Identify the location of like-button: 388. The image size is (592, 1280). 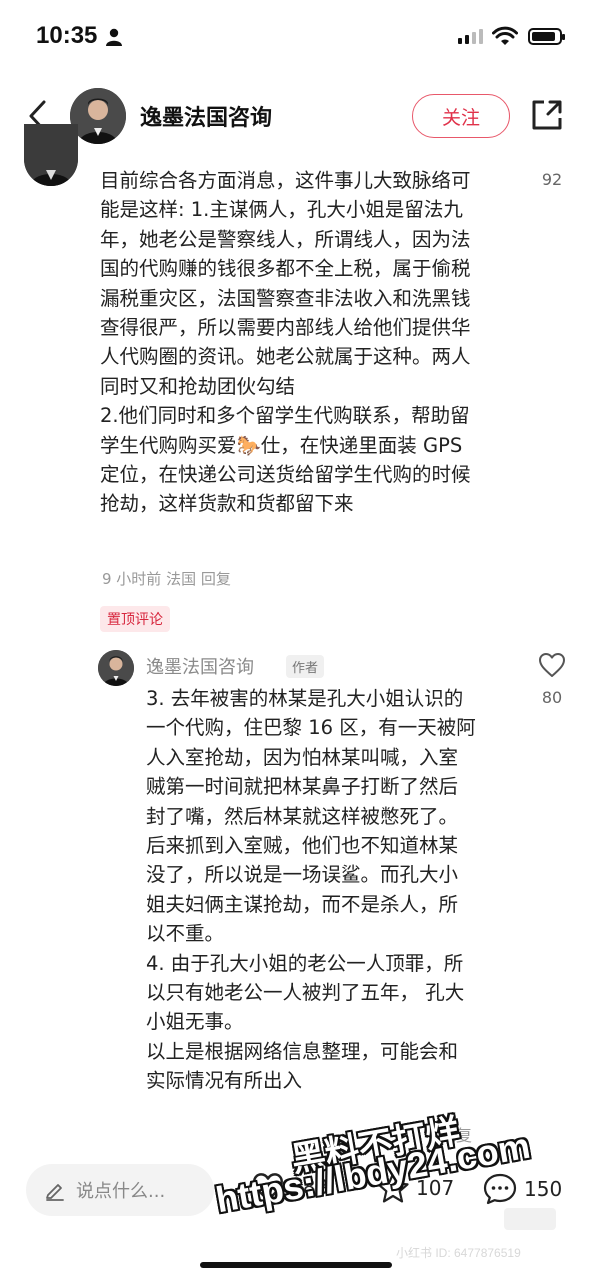
(290, 1187).